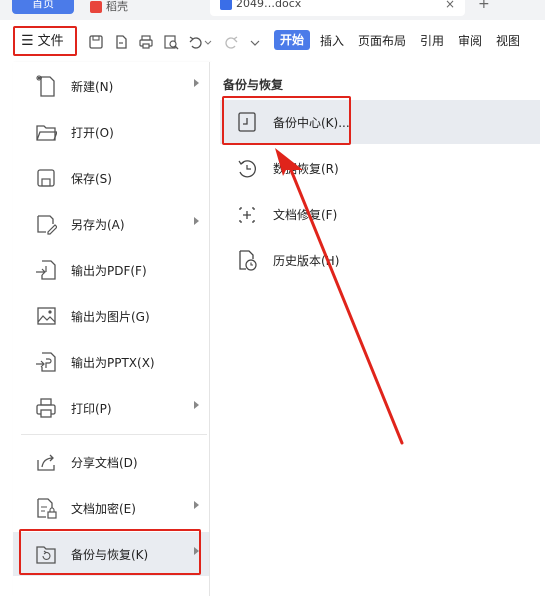 This screenshot has height=596, width=545. I want to click on history-version-icon, so click(248, 260).